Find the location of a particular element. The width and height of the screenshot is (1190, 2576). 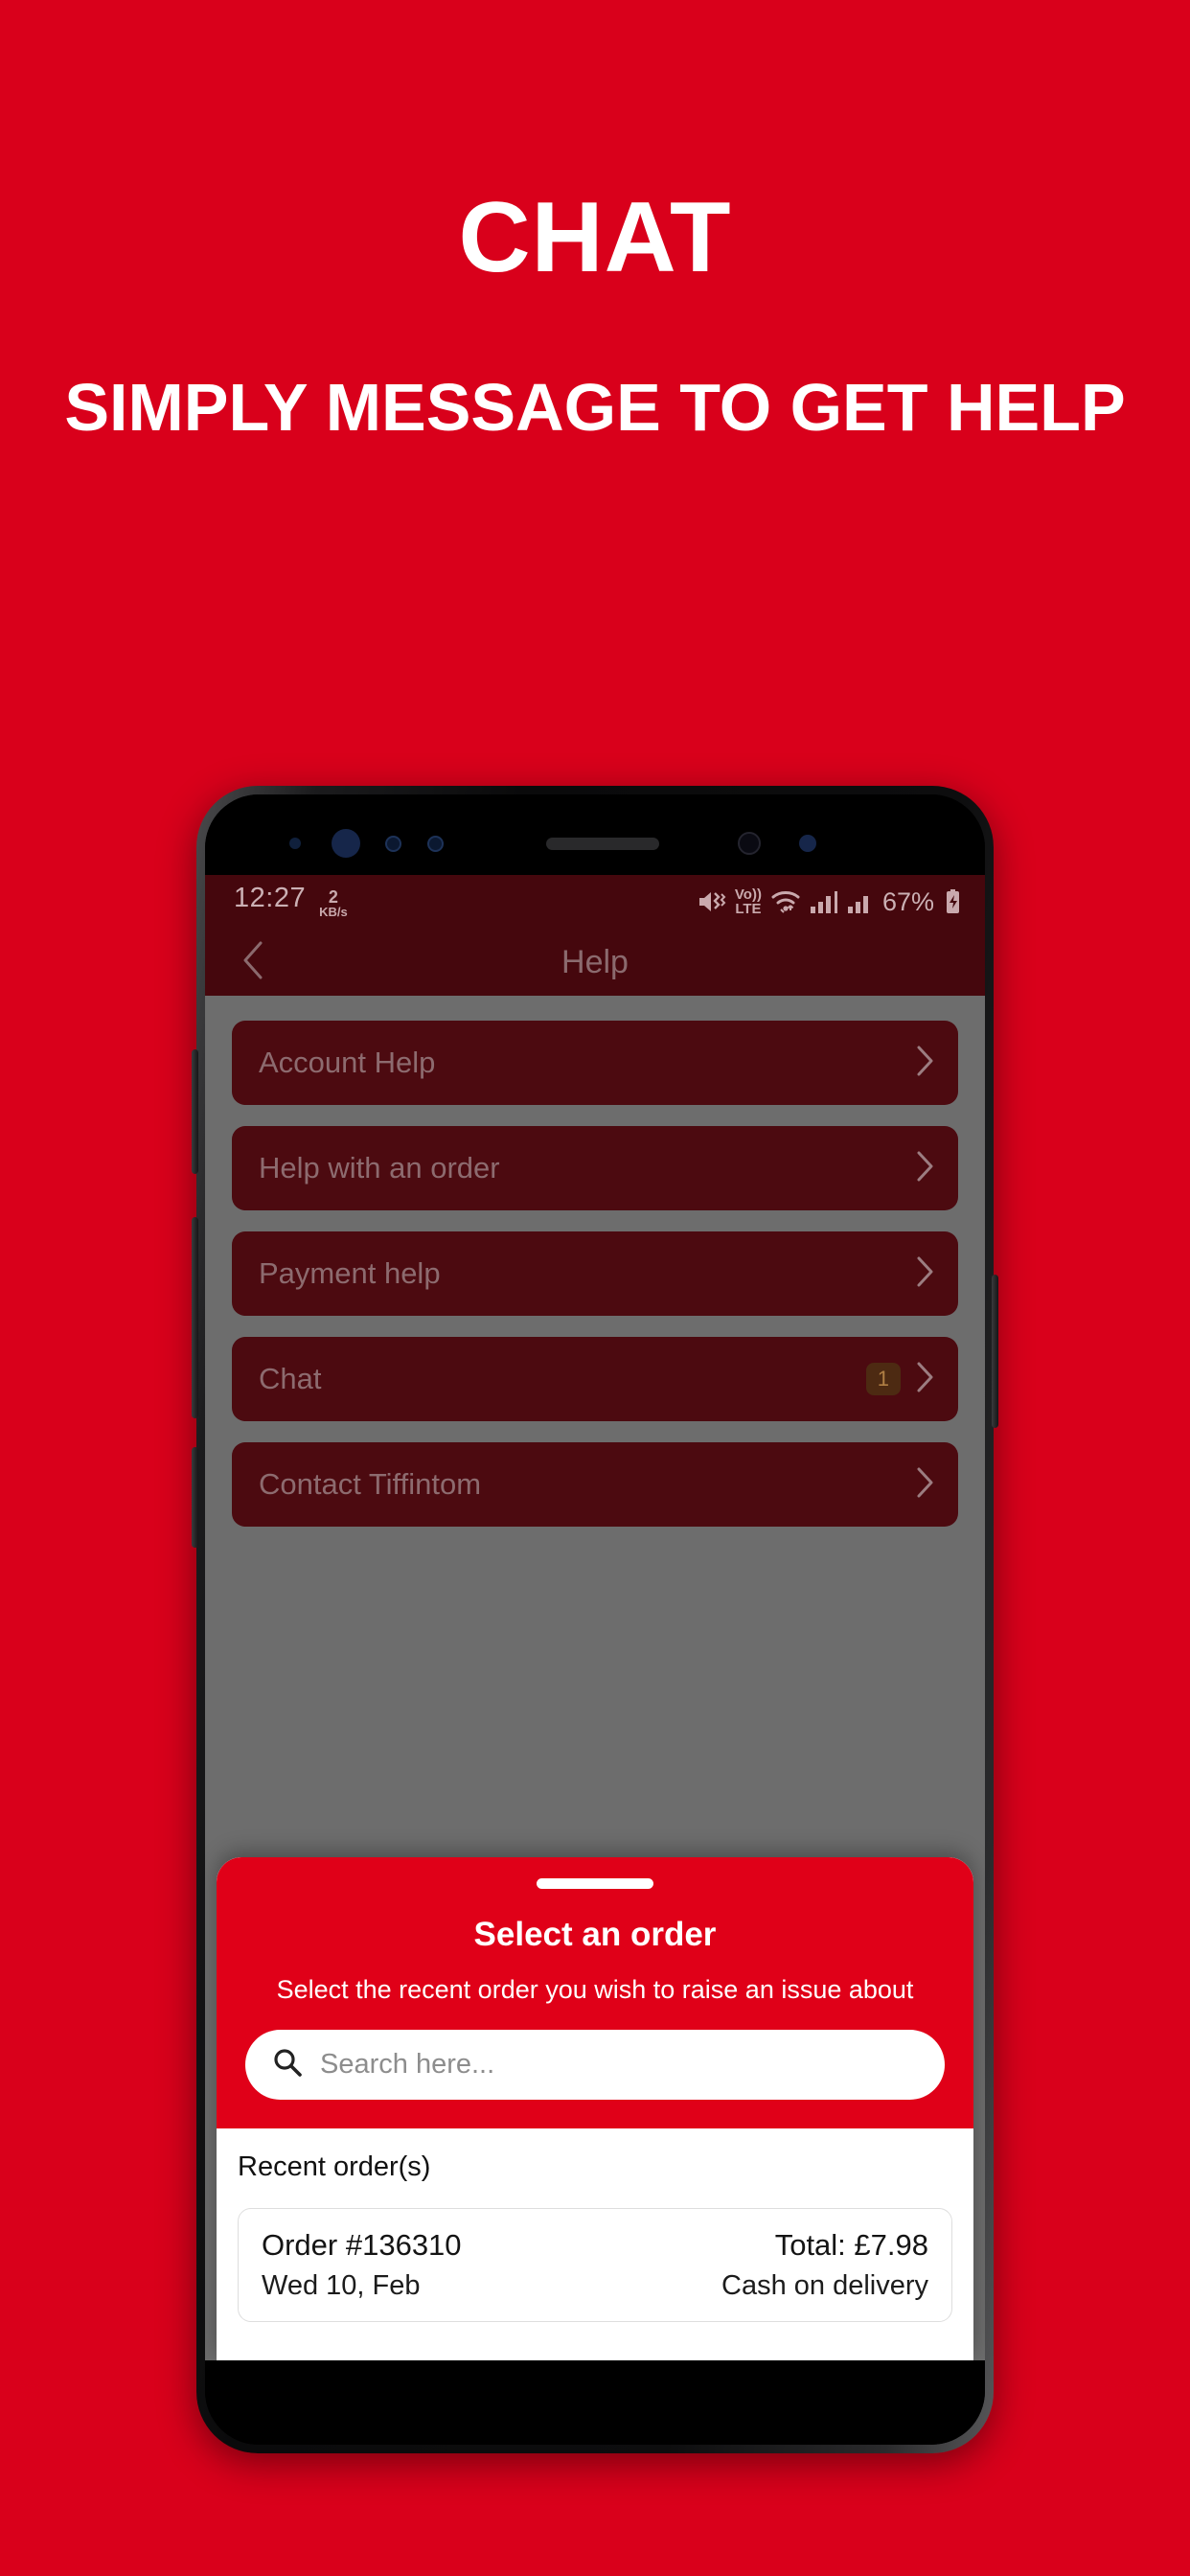

status-bar-right: Vo)) LTE 67% is located at coordinates (830, 901).